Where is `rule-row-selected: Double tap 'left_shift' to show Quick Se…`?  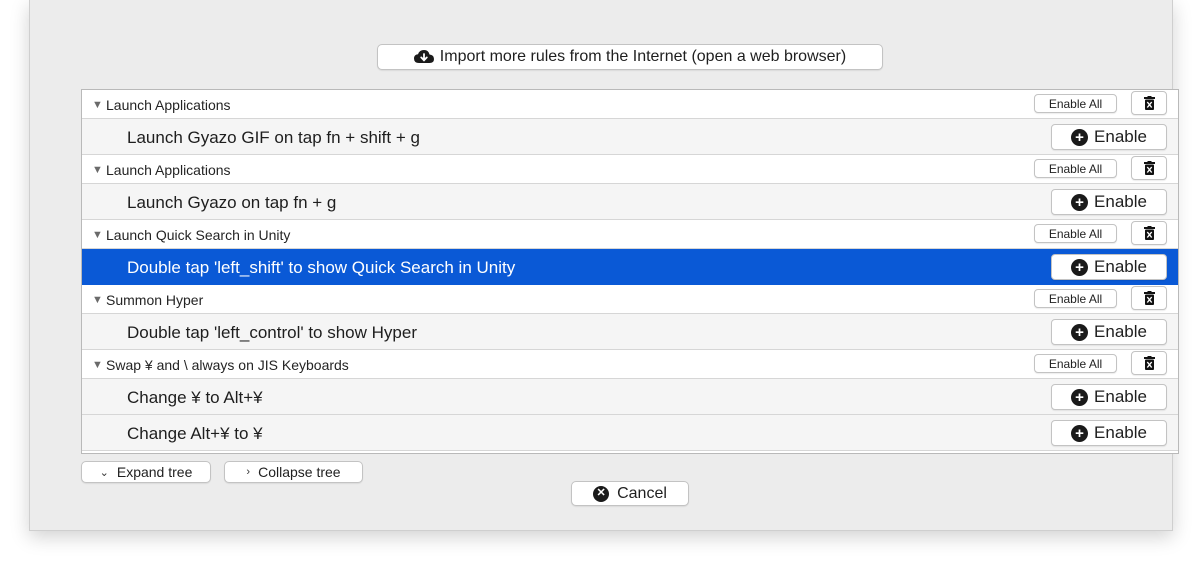 rule-row-selected: Double tap 'left_shift' to show Quick Se… is located at coordinates (630, 267).